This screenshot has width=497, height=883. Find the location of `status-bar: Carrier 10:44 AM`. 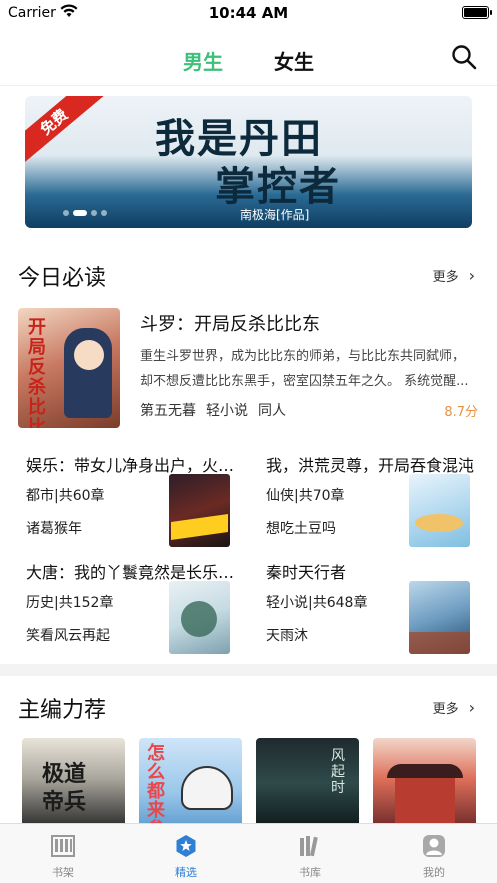

status-bar: Carrier 10:44 AM is located at coordinates (248, 14).